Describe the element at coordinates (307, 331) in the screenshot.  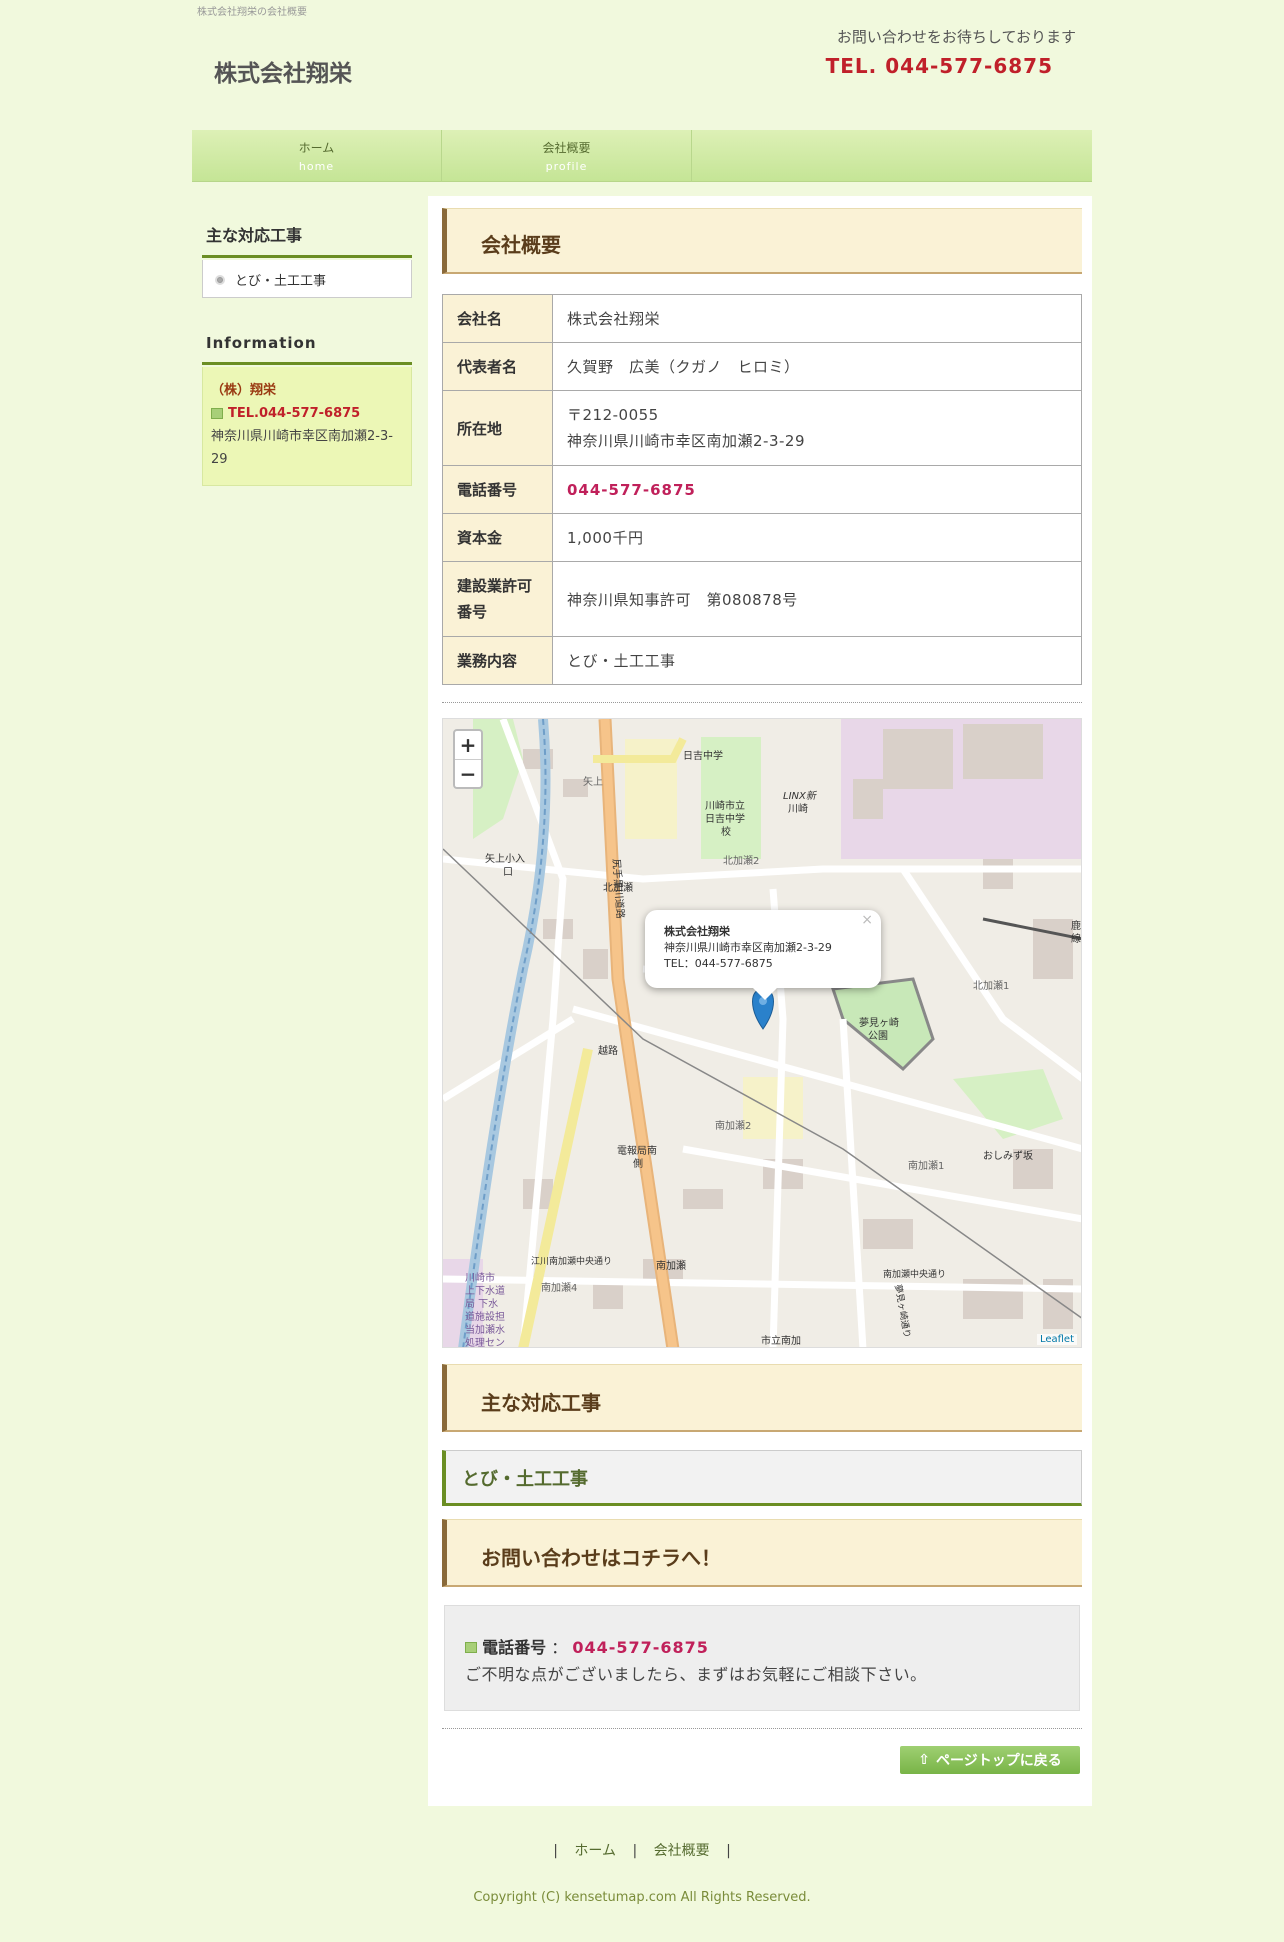
I see `sidebar-info-title: Information` at that location.